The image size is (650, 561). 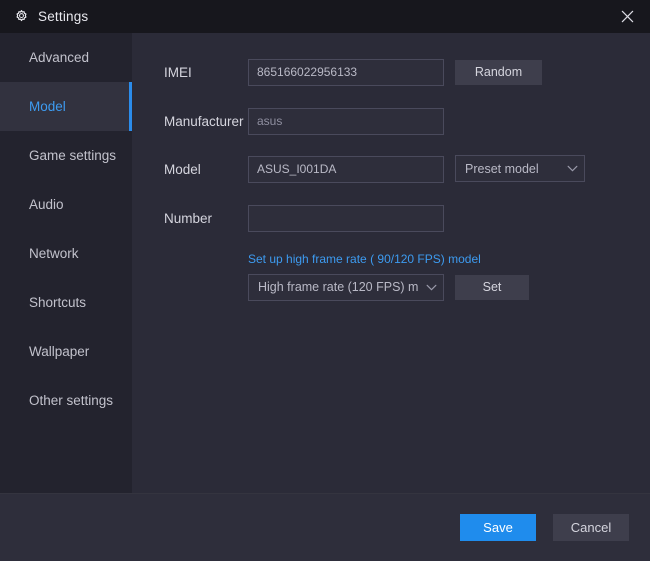 What do you see at coordinates (59, 57) in the screenshot?
I see `sidebar-item-label: Advanced` at bounding box center [59, 57].